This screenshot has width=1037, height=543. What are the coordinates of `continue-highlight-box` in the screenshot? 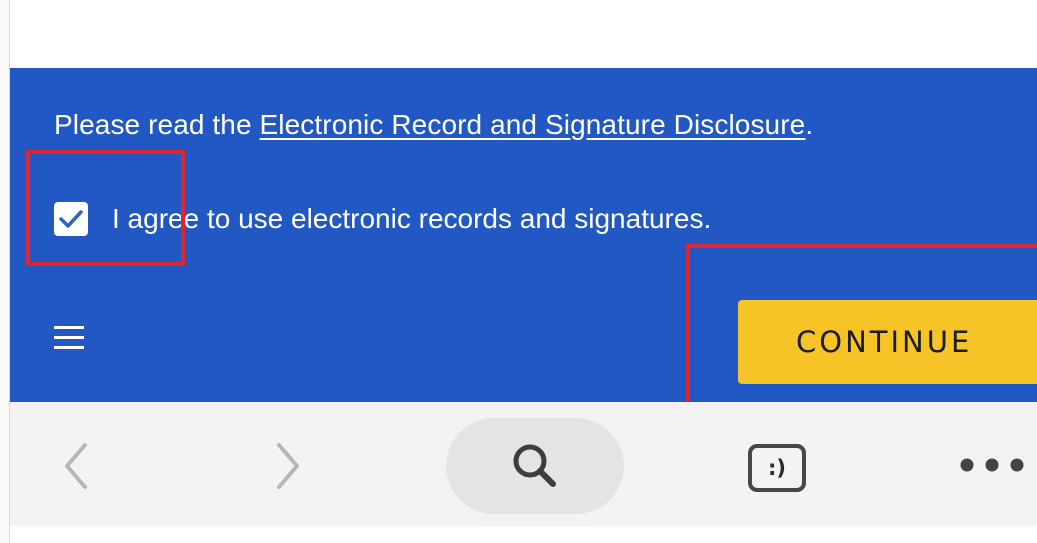 It's located at (861, 332).